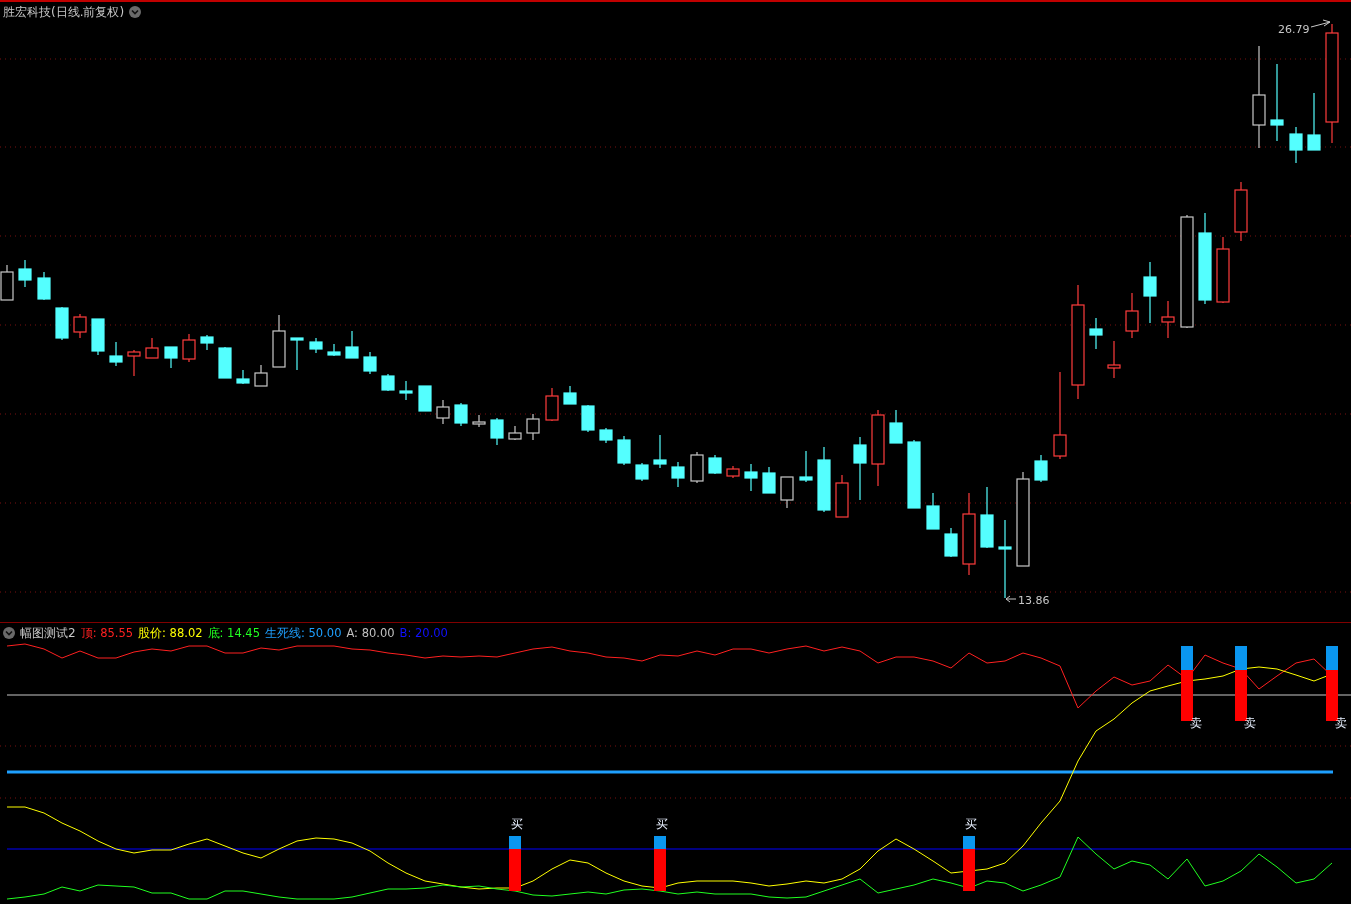  What do you see at coordinates (423, 633) in the screenshot?
I see `indicator-value: B: 20.00` at bounding box center [423, 633].